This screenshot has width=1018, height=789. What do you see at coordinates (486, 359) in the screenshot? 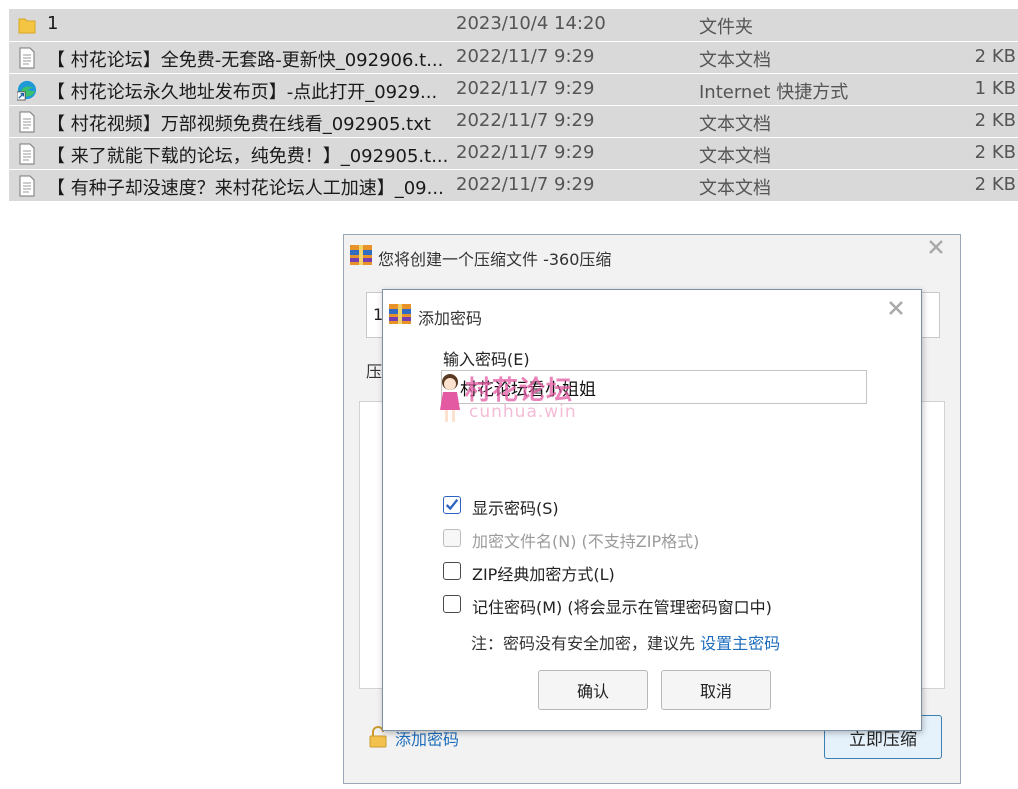
I see `password-label: 输入密码(E)` at bounding box center [486, 359].